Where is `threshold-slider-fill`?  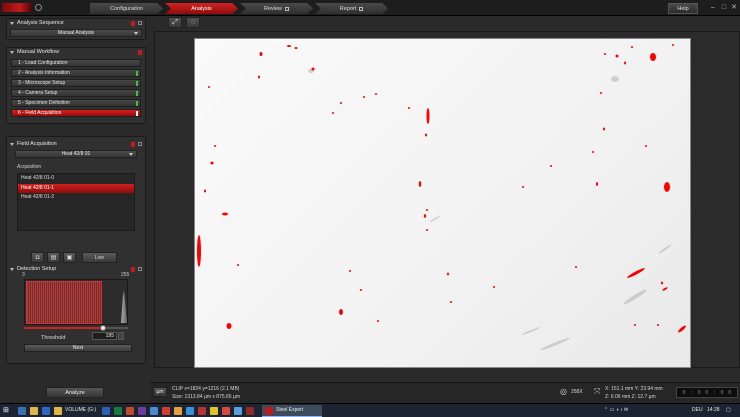
threshold-slider-fill is located at coordinates (64, 328).